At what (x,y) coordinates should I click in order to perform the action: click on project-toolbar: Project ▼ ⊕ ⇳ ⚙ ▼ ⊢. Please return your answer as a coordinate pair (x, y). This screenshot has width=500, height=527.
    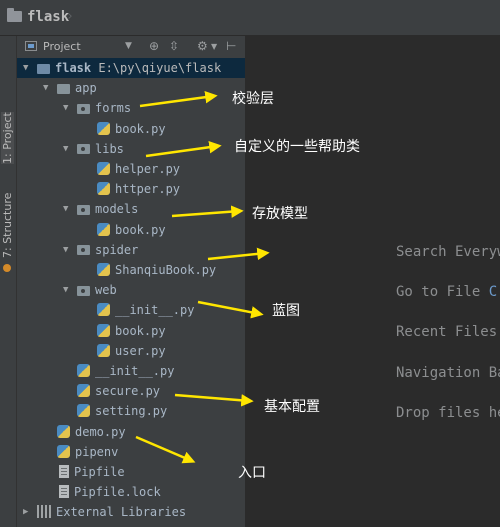
    Looking at the image, I should click on (131, 47).